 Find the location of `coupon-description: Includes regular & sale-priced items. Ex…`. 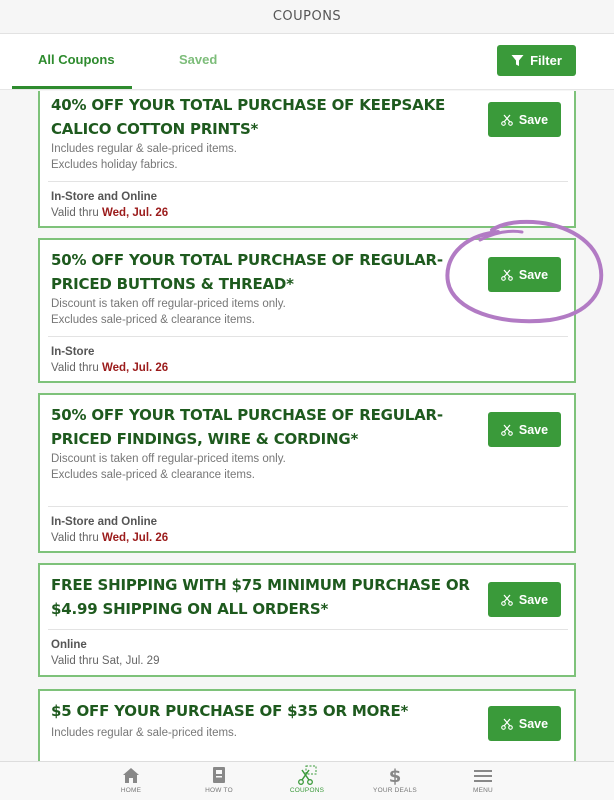

coupon-description: Includes regular & sale-priced items. Ex… is located at coordinates (144, 157).